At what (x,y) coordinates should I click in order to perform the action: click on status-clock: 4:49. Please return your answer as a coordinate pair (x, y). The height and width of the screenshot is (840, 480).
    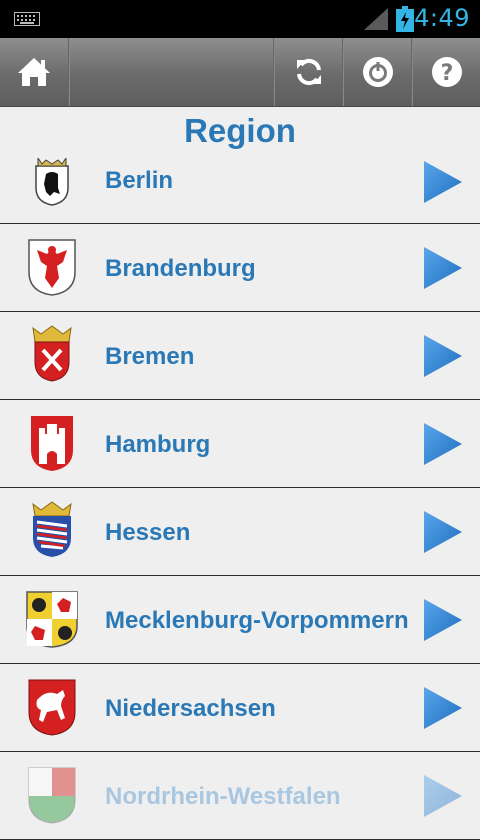
    Looking at the image, I should click on (442, 18).